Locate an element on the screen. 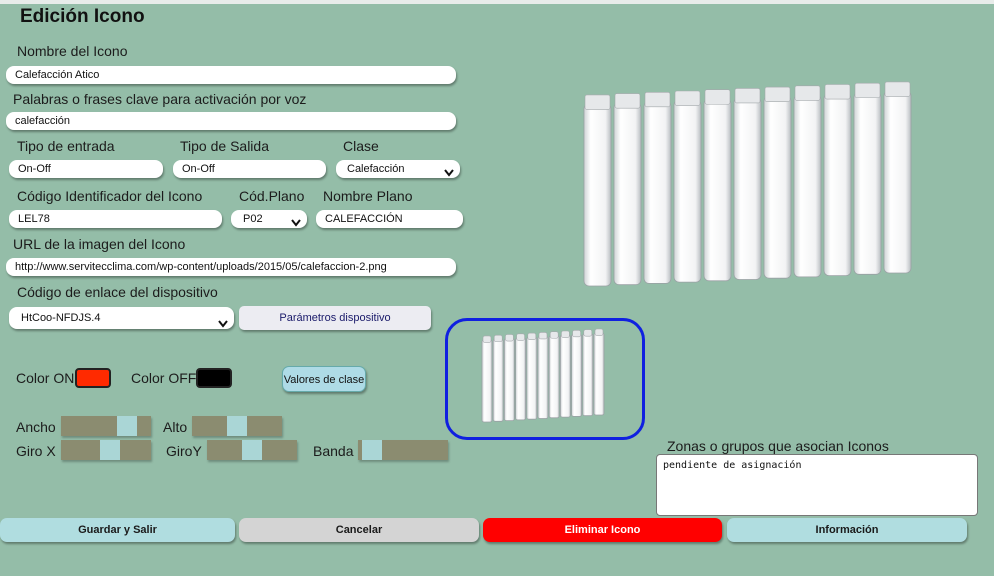 This screenshot has height=576, width=994. link-select: HtCoo-NFDJS.4 is located at coordinates (121, 318).